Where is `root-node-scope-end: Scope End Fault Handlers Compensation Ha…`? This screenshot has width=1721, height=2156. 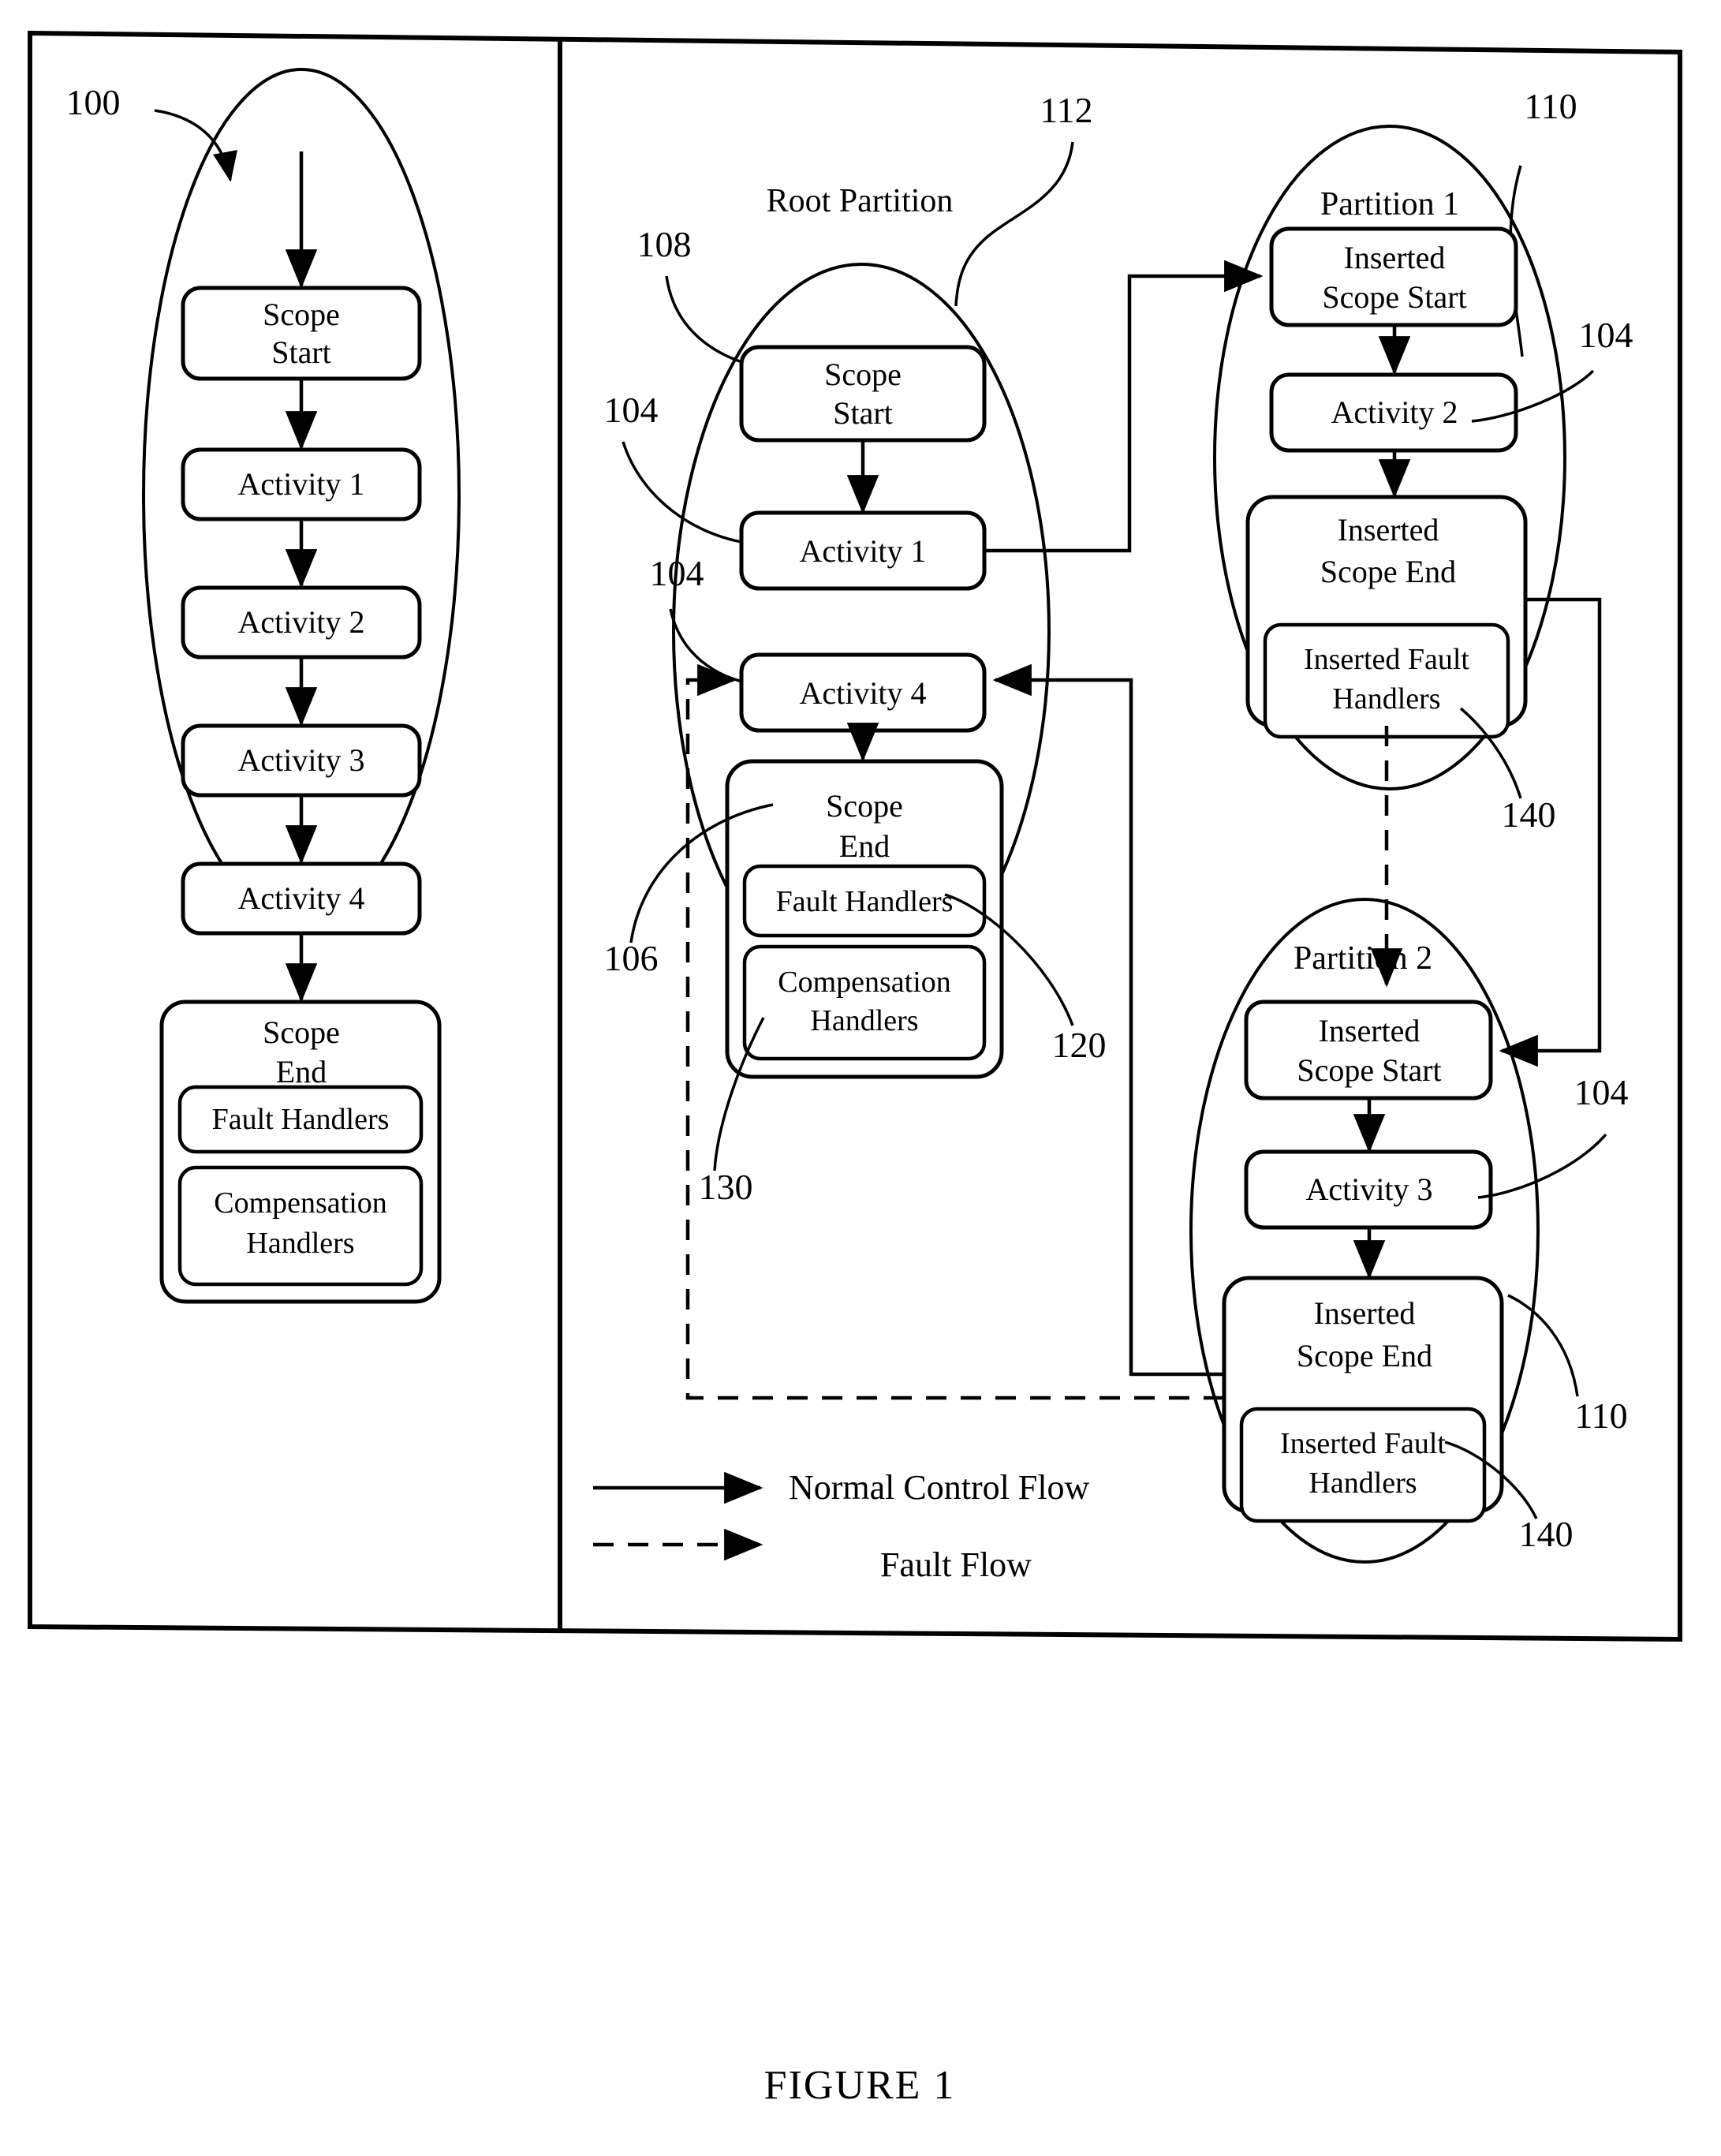
root-node-scope-end: Scope End Fault Handlers Compensation Ha… is located at coordinates (864, 919).